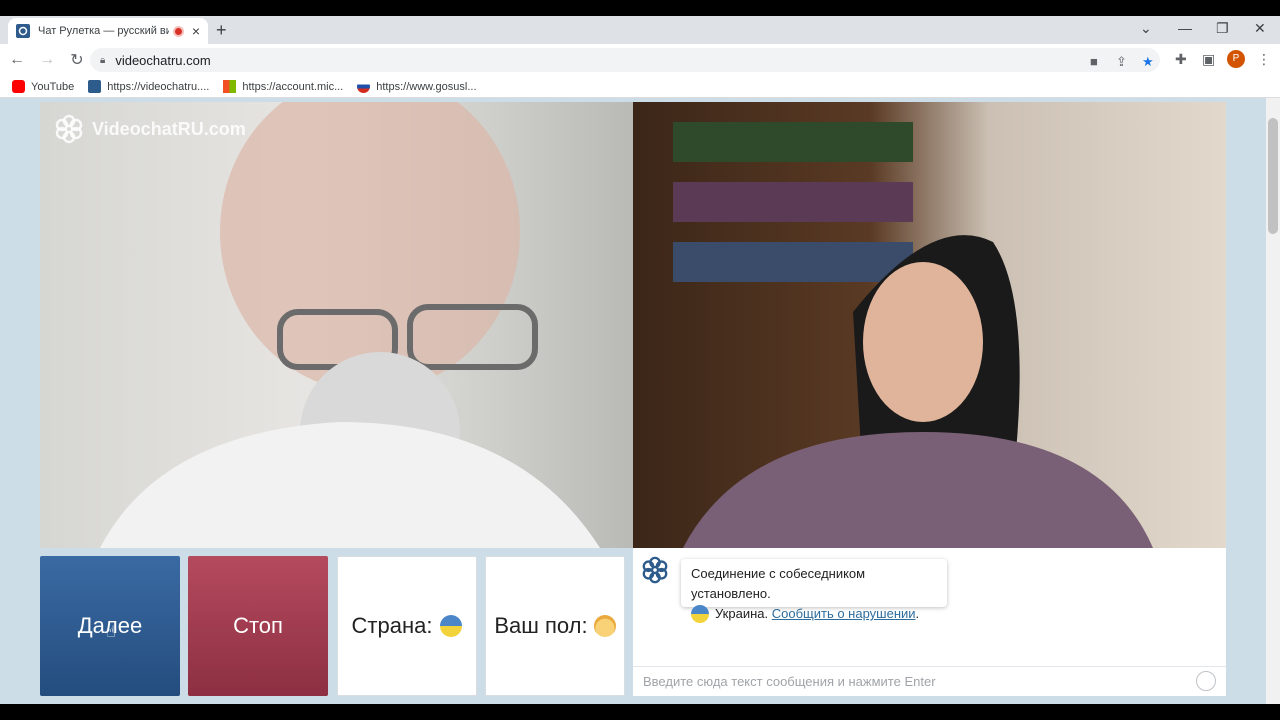 The height and width of the screenshot is (720, 1280). Describe the element at coordinates (1222, 28) in the screenshot. I see `restore-icon: ❐` at that location.